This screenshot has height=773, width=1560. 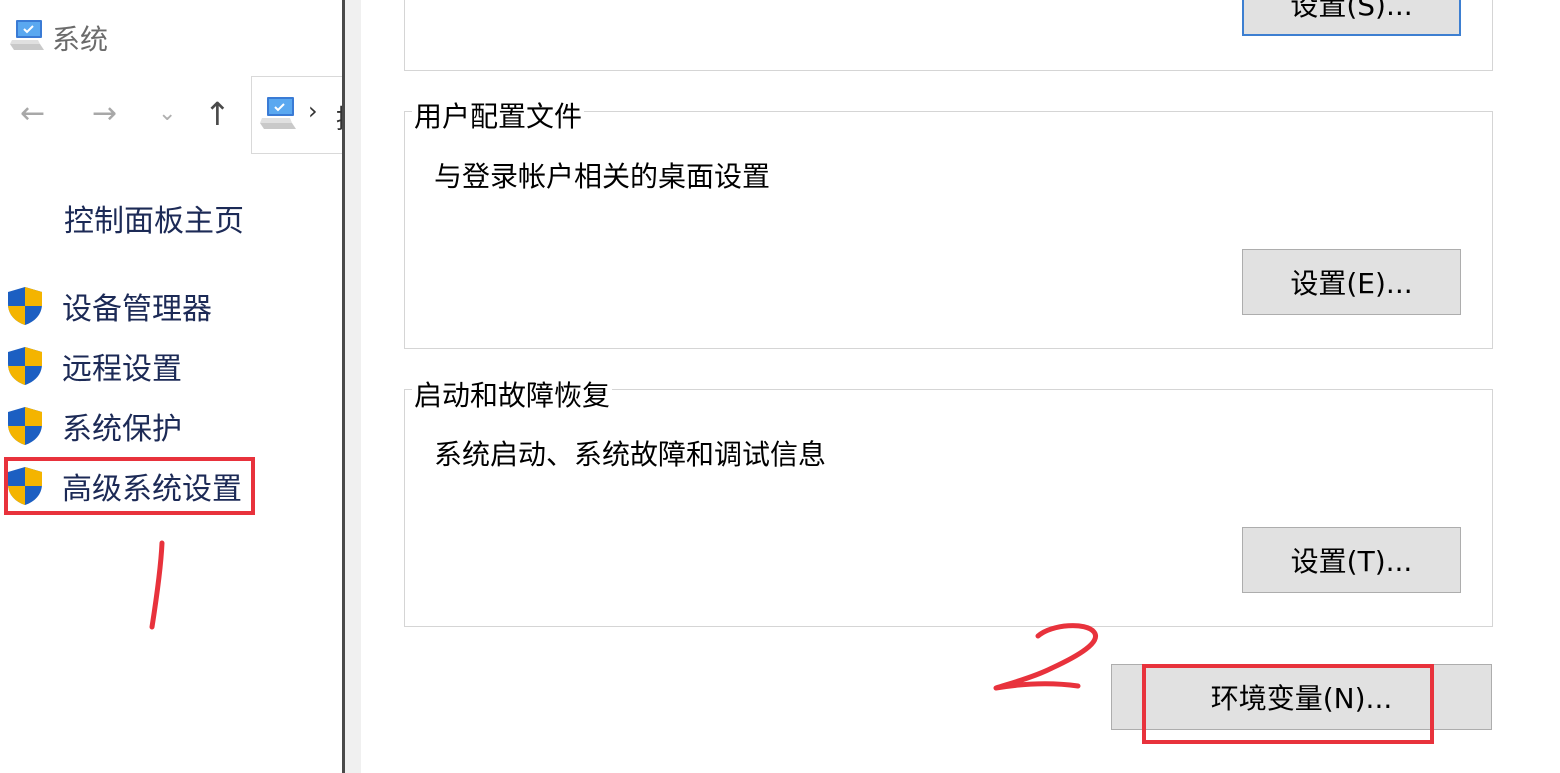 I want to click on control-panel-home-link: 控制面板主页, so click(x=154, y=218).